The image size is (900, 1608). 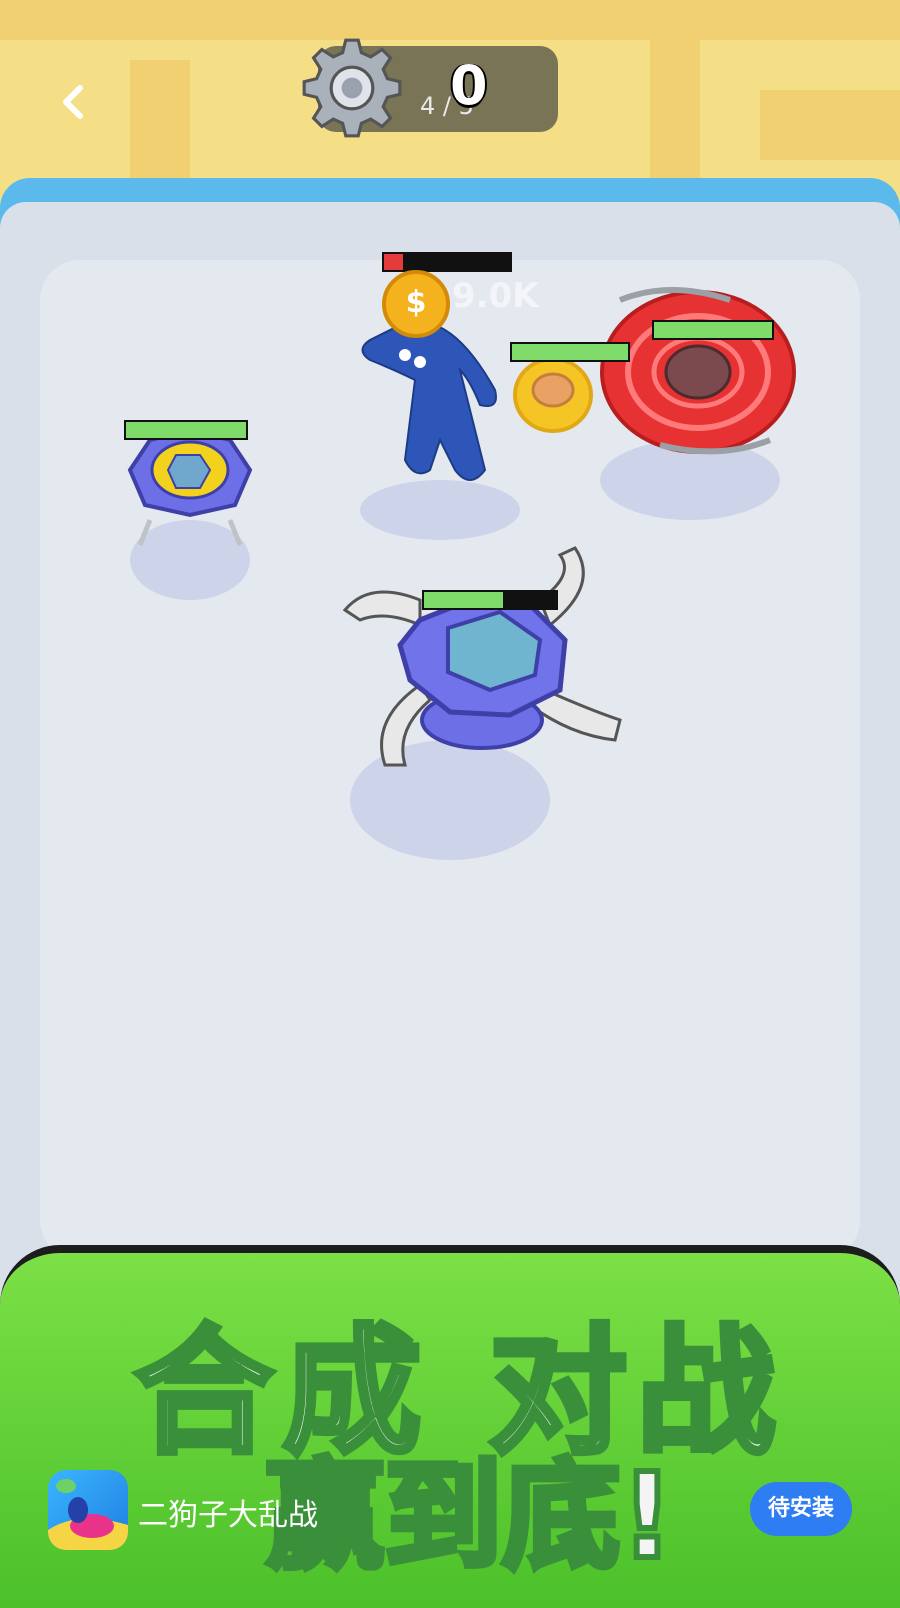 I want to click on wall-pillar, so click(x=675, y=120).